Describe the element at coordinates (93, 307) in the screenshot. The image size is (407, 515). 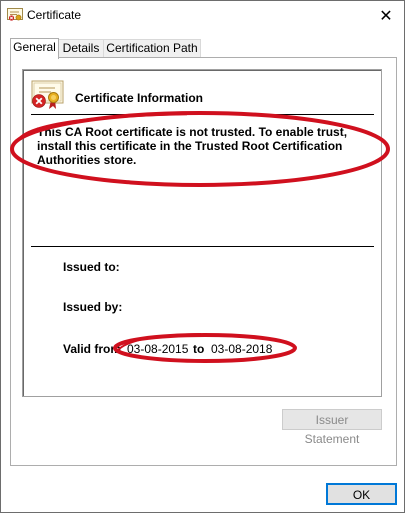
I see `issued-by-label: Issued by:` at that location.